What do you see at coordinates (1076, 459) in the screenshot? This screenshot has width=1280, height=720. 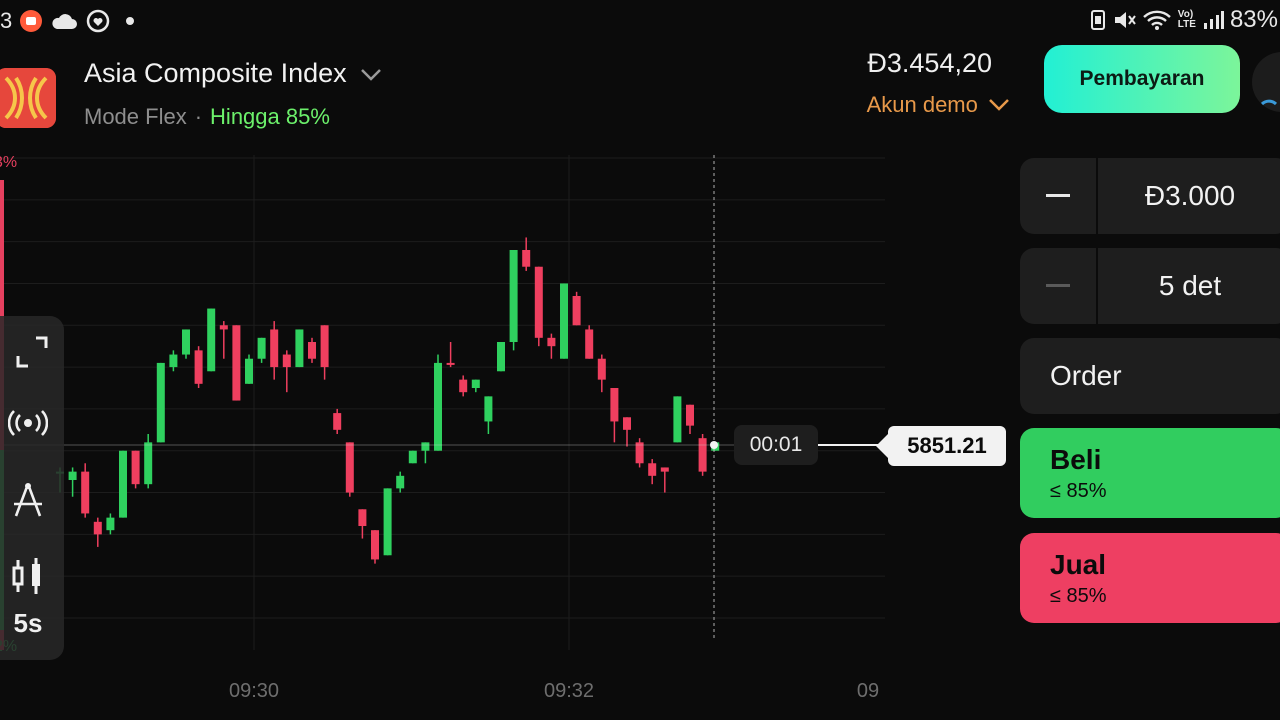 I see `buy-label: Beli` at bounding box center [1076, 459].